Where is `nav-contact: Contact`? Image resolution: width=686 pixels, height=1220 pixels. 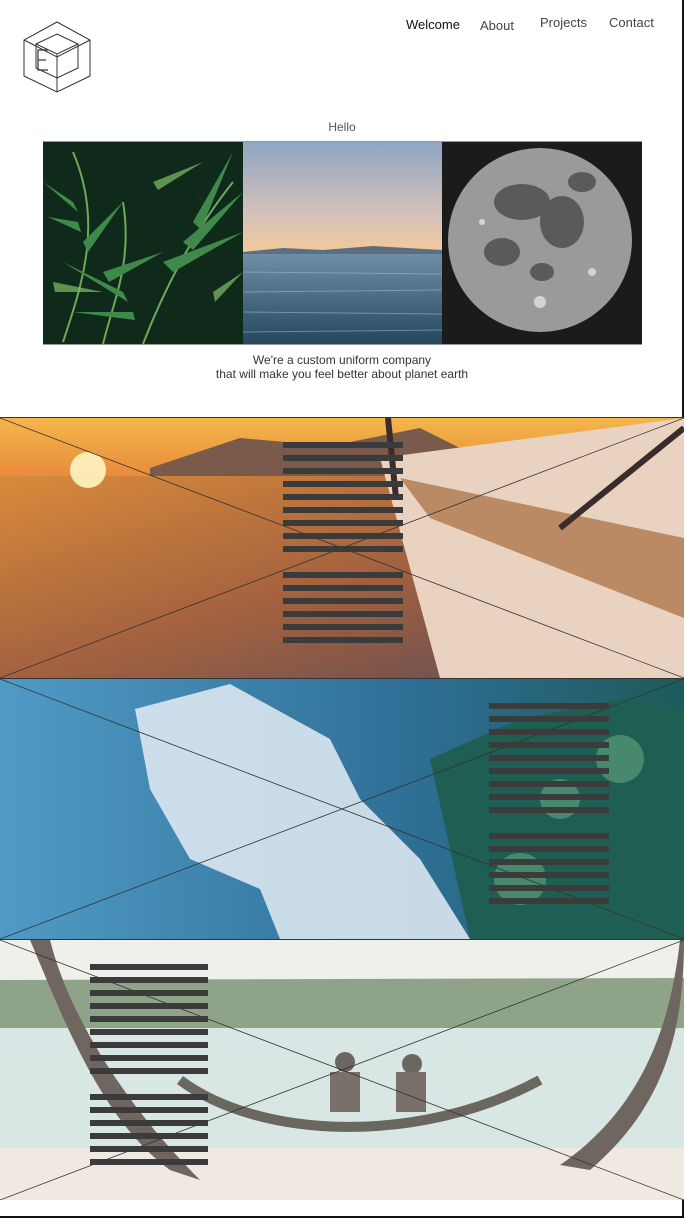
nav-contact: Contact is located at coordinates (631, 22).